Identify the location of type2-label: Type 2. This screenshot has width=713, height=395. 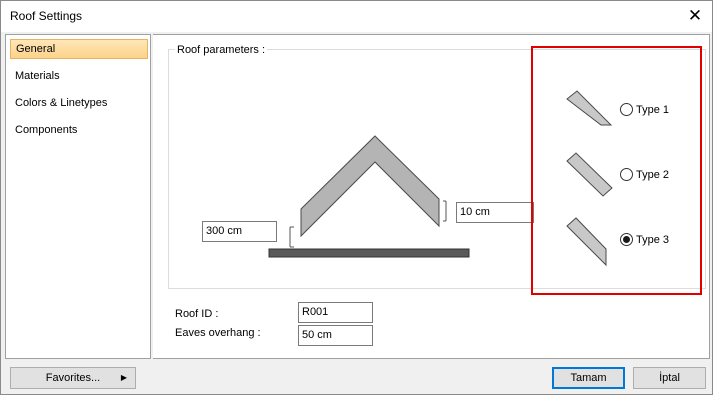
(653, 174).